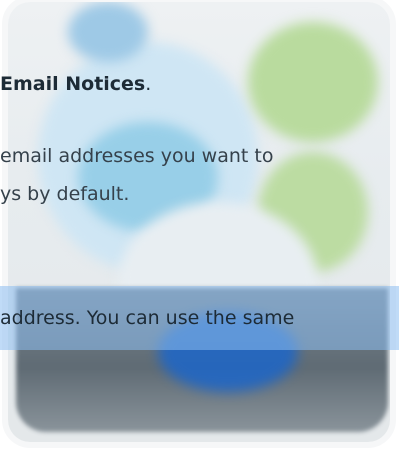  I want to click on heading-bold: Email Notices, so click(73, 84).